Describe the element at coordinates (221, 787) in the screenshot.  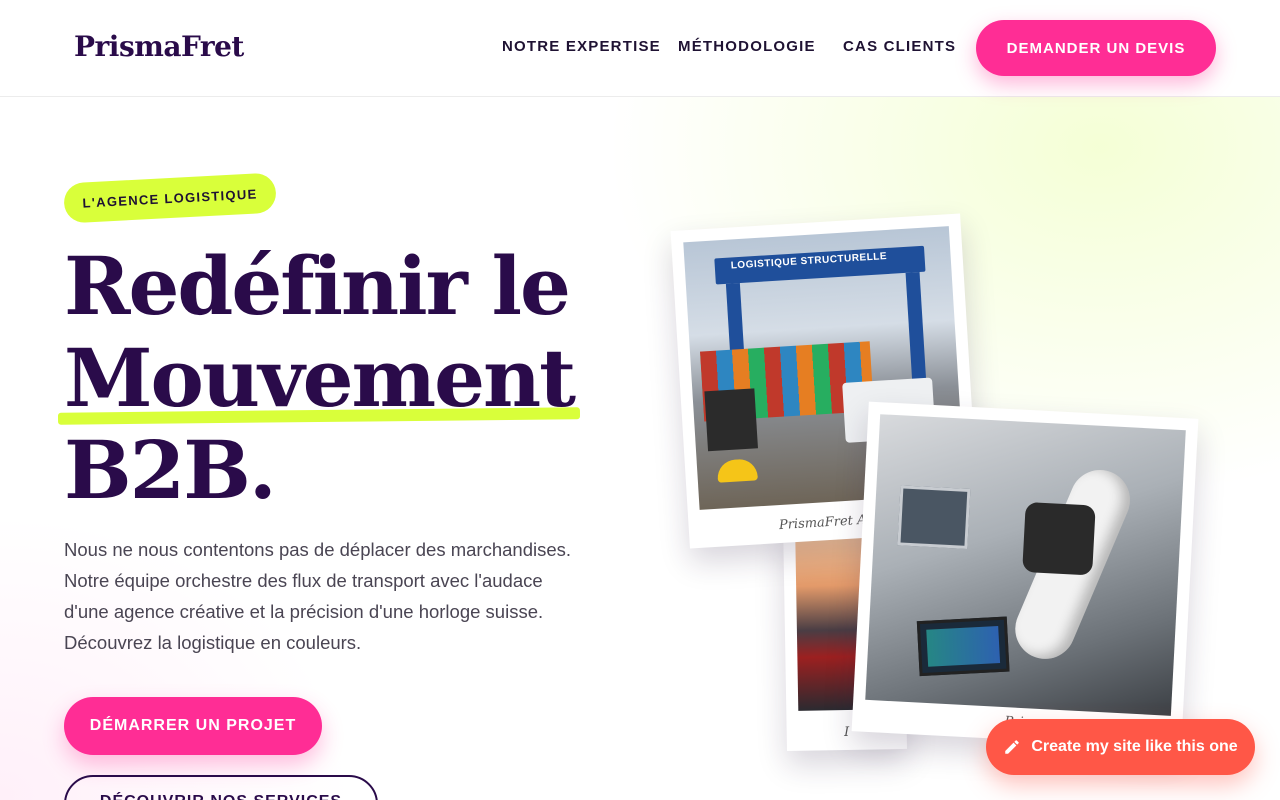
I see `discover-services-button: DÉCOUVRIR NOS SERVICES` at that location.